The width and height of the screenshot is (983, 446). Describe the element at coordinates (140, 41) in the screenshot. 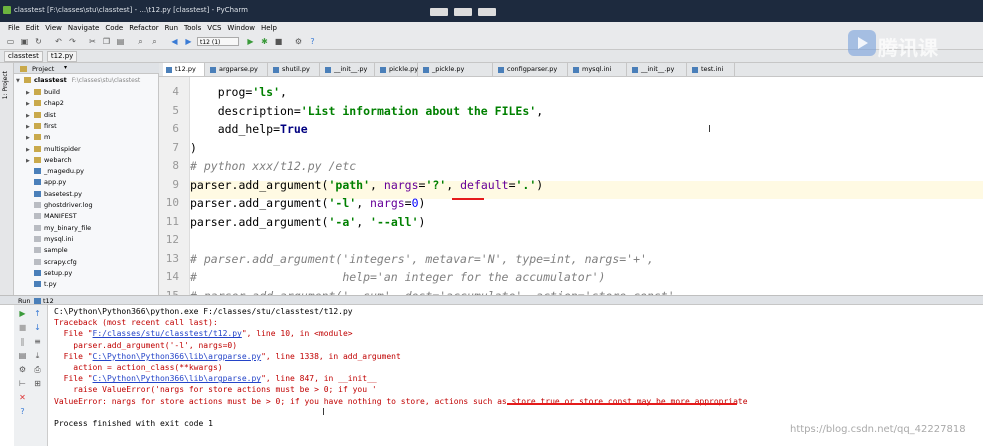

I see `find-icon: ⌕` at that location.